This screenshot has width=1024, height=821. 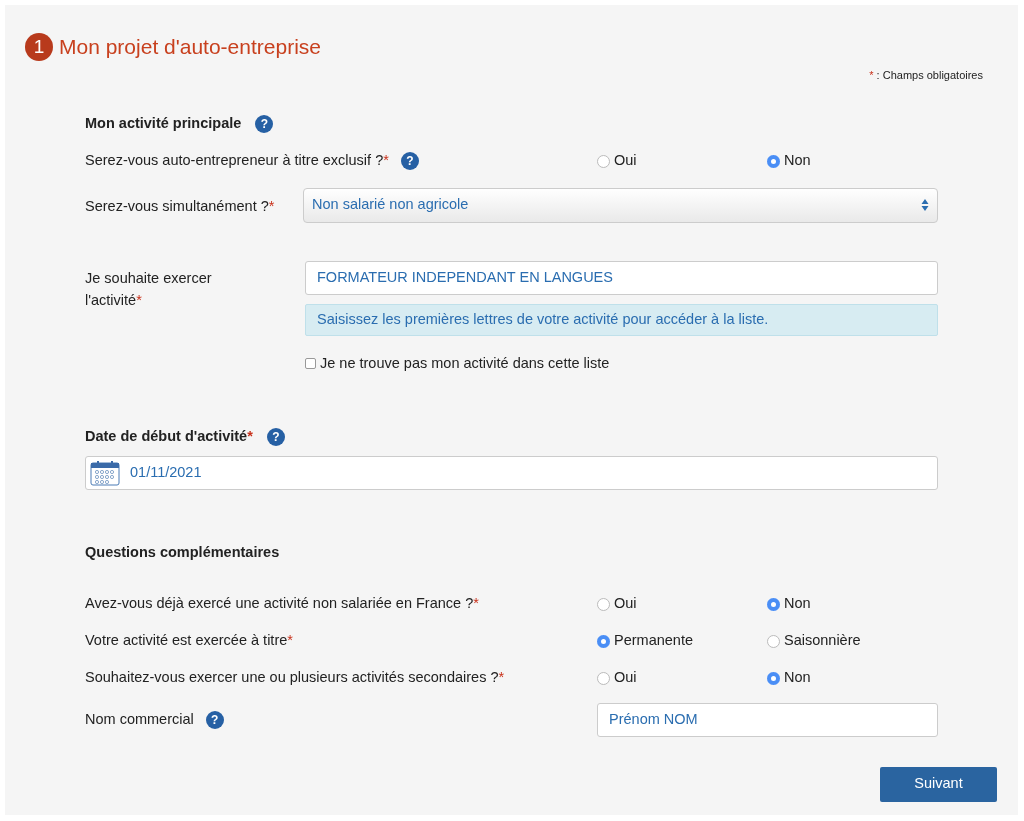 I want to click on hint-message: Saisissez les premières lettres de votre activité pour accéder à la liste., so click(x=621, y=319).